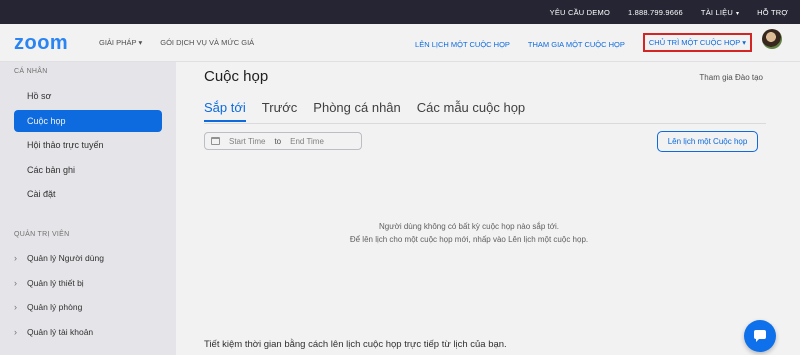 The image size is (800, 355). I want to click on sidebar-item-room-management: › Quản lý phòng, so click(48, 307).